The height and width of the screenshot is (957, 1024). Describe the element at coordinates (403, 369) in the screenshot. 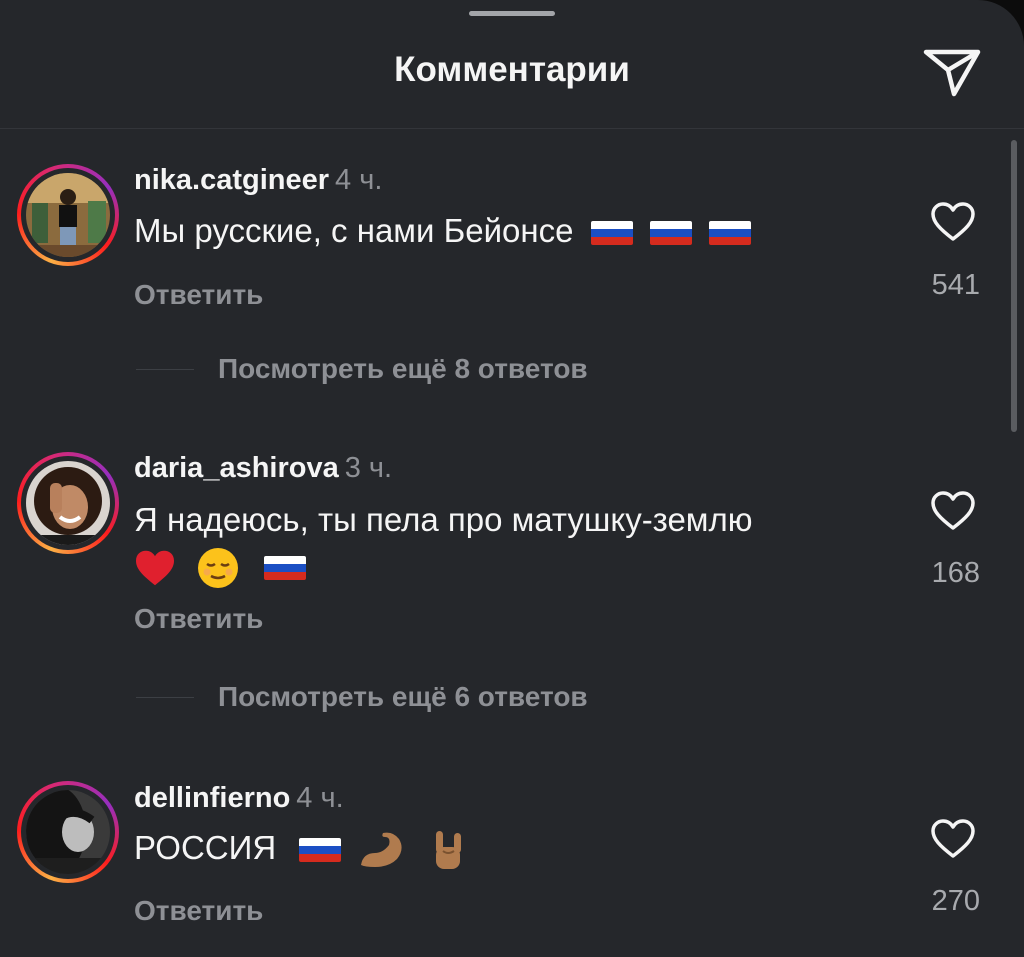

I see `view-more-replies-button: Посмотреть ещё 8 ответов` at that location.